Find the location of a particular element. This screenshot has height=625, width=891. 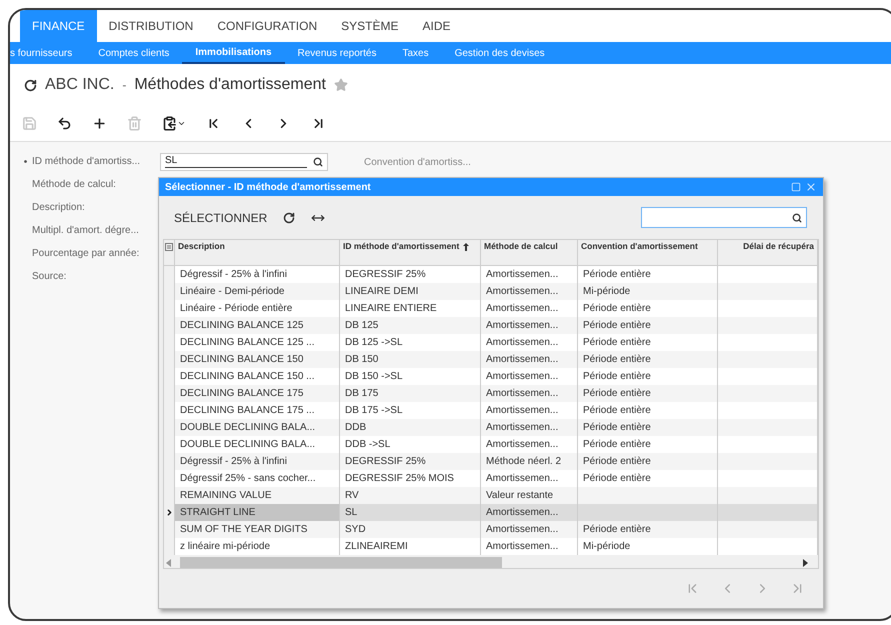

table-cell-text: DB 125 is located at coordinates (361, 326).